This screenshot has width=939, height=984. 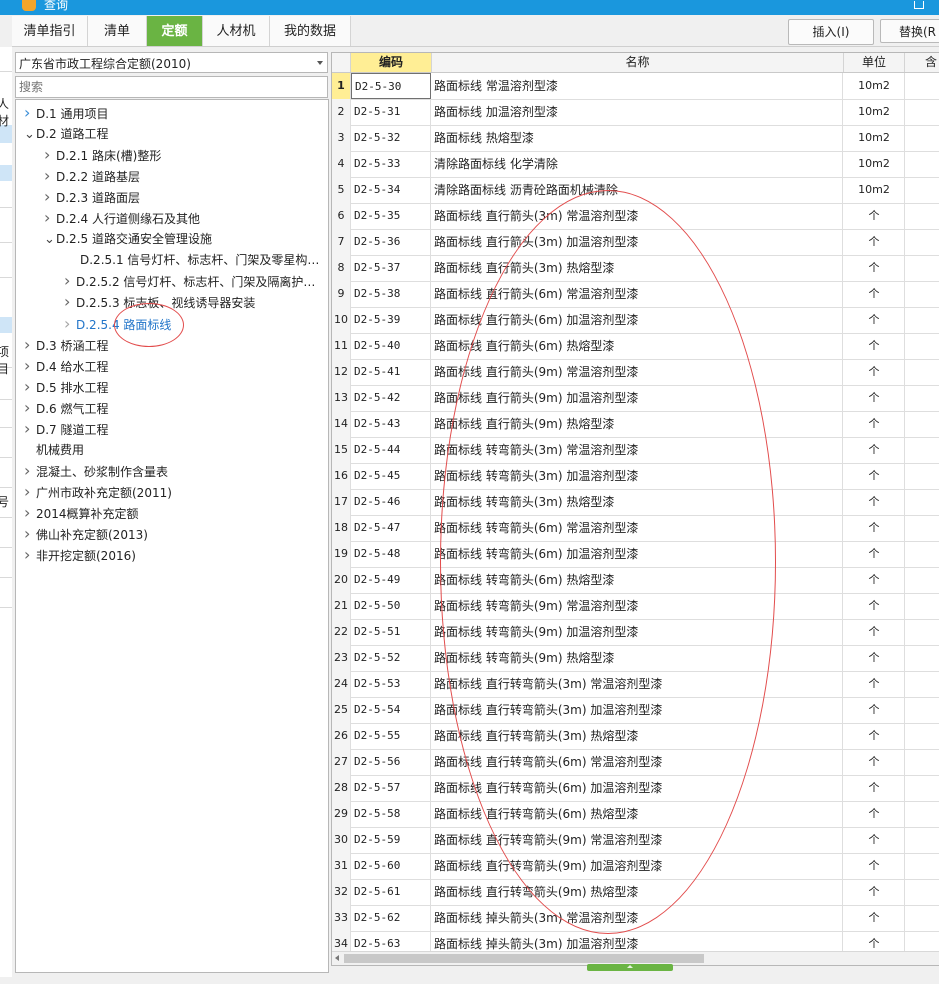 I want to click on tab-quota: 定额, so click(x=175, y=31).